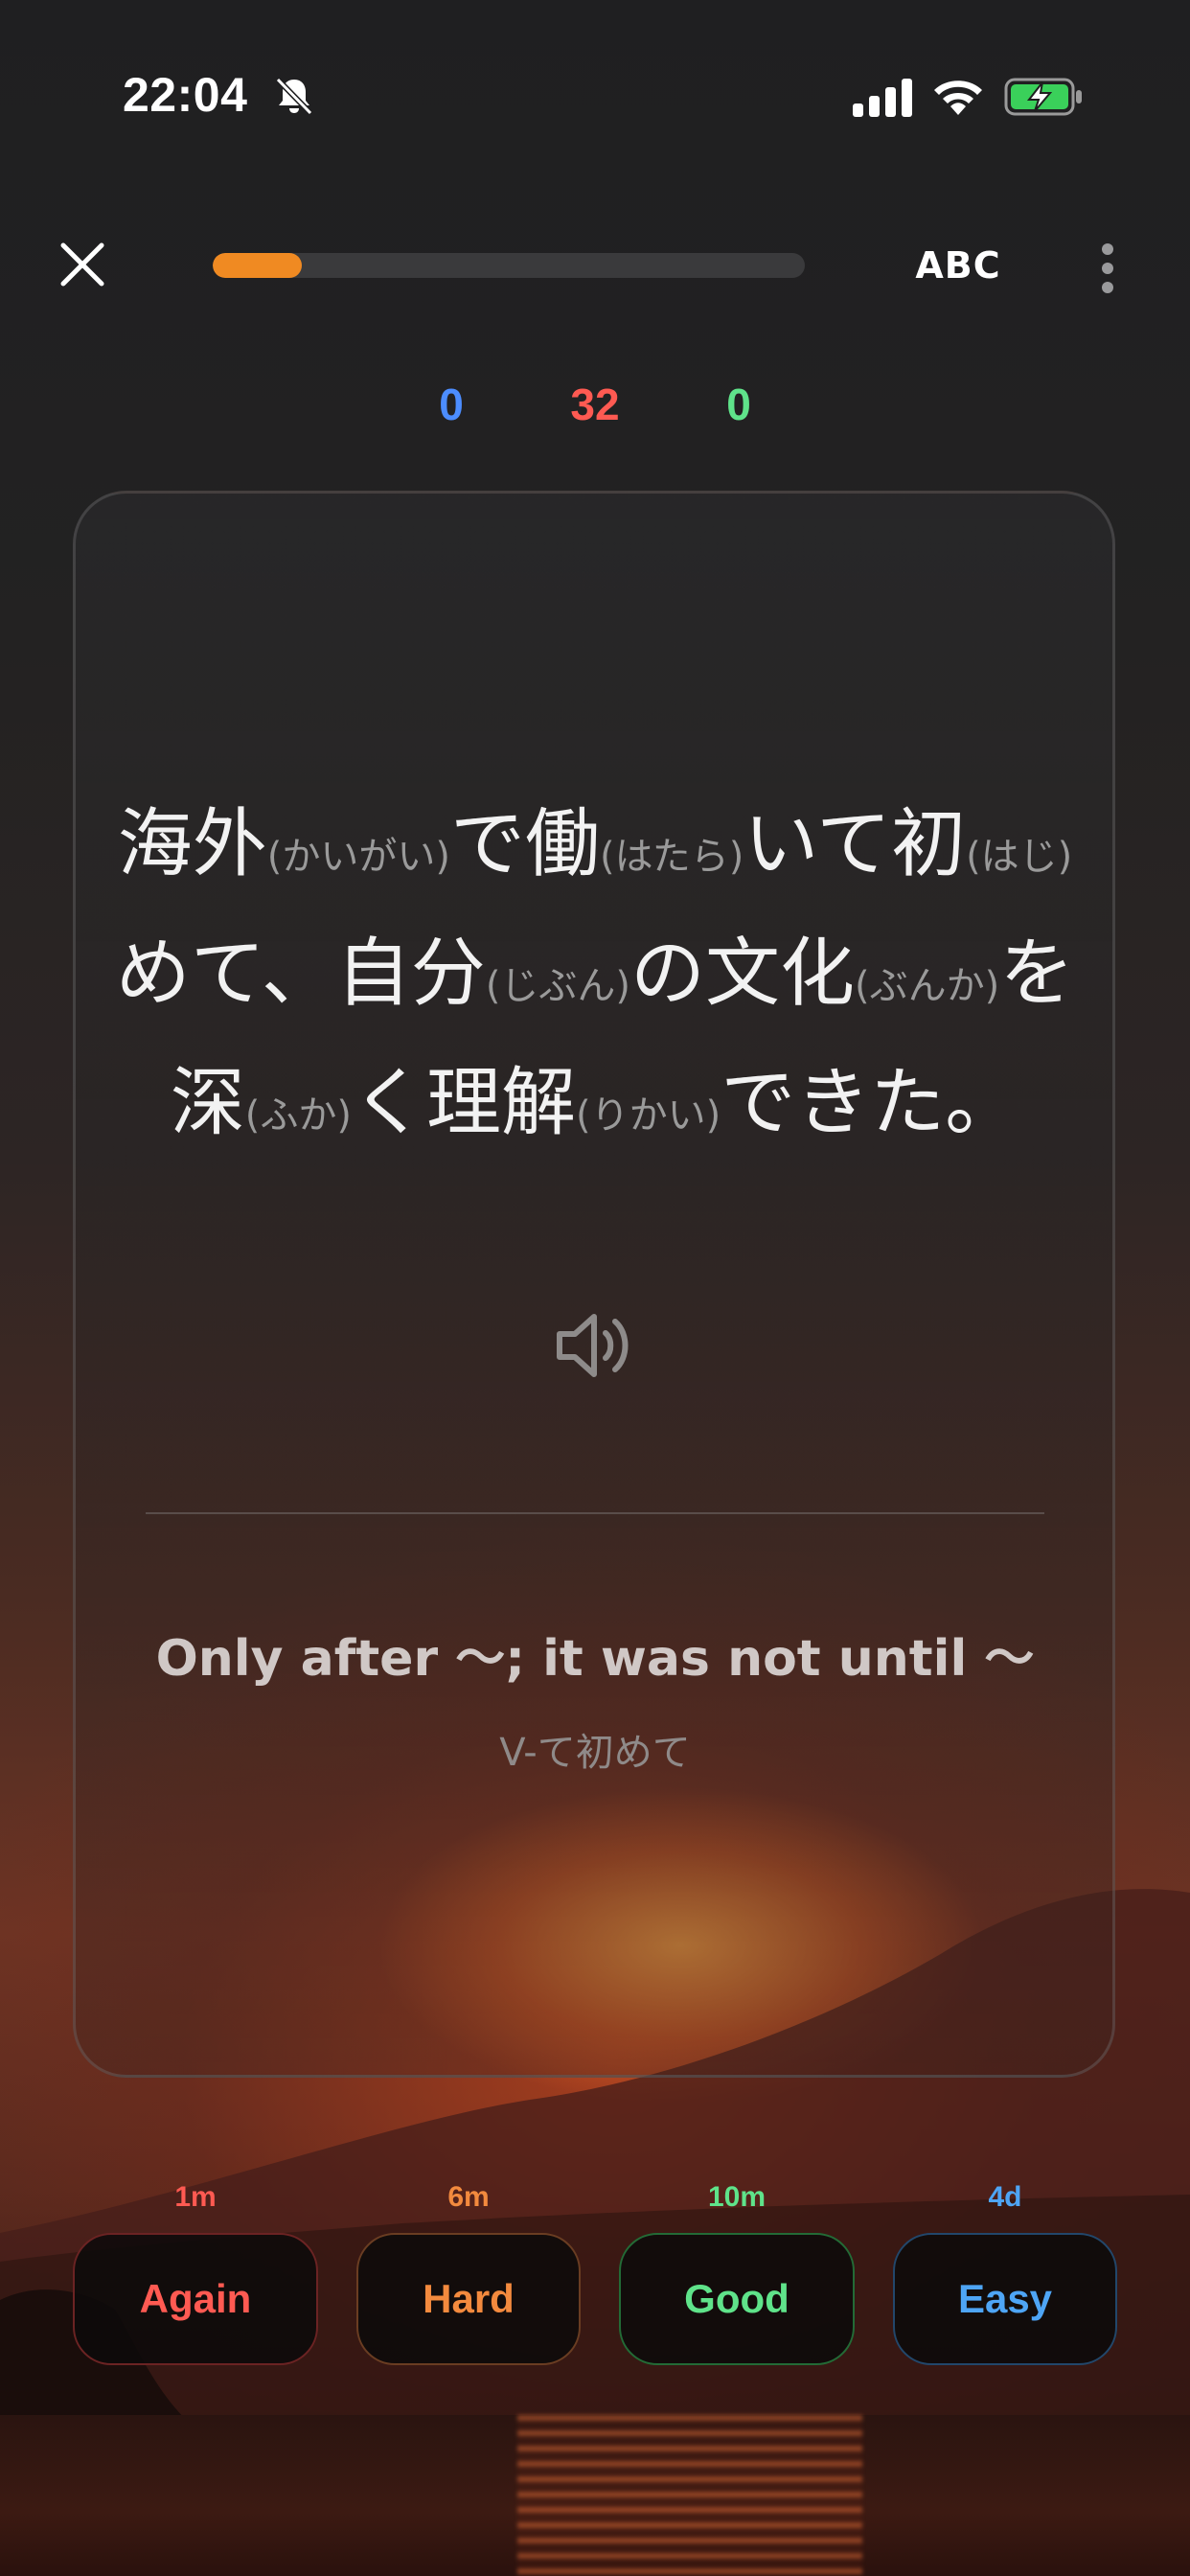 The height and width of the screenshot is (2576, 1190). Describe the element at coordinates (464, 1103) in the screenshot. I see `sentence-segment: く理解` at that location.